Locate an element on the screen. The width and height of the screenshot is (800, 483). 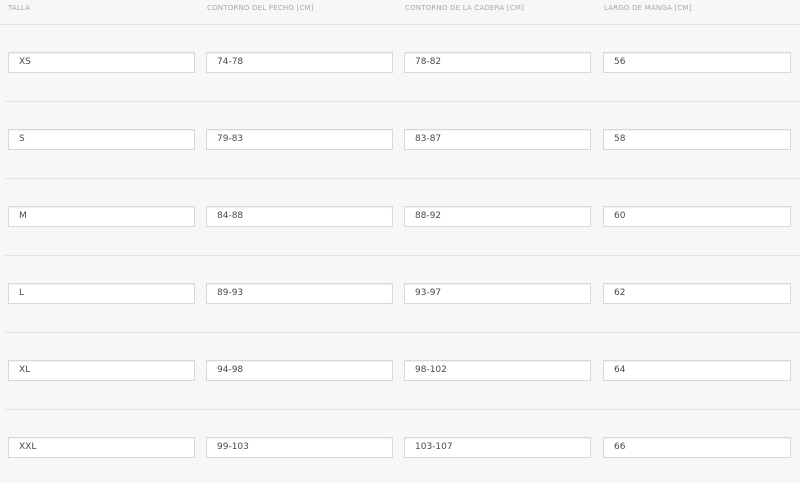
chest-field: 74-78 is located at coordinates (299, 62).